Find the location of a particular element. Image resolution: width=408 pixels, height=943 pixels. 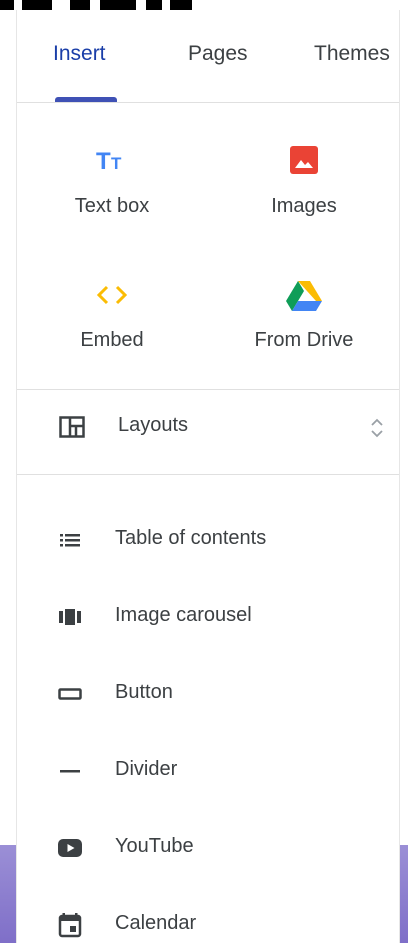

from-drive-button: From Drive is located at coordinates (304, 305).